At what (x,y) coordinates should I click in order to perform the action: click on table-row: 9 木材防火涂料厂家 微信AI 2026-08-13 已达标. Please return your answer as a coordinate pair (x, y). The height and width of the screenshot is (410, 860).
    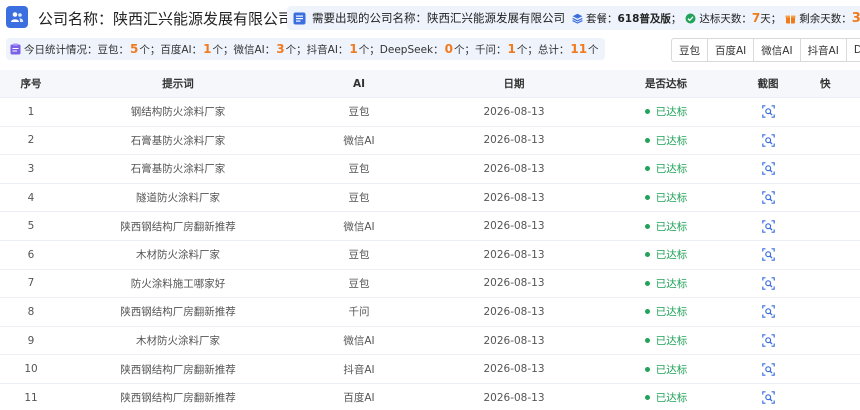
    Looking at the image, I should click on (430, 341).